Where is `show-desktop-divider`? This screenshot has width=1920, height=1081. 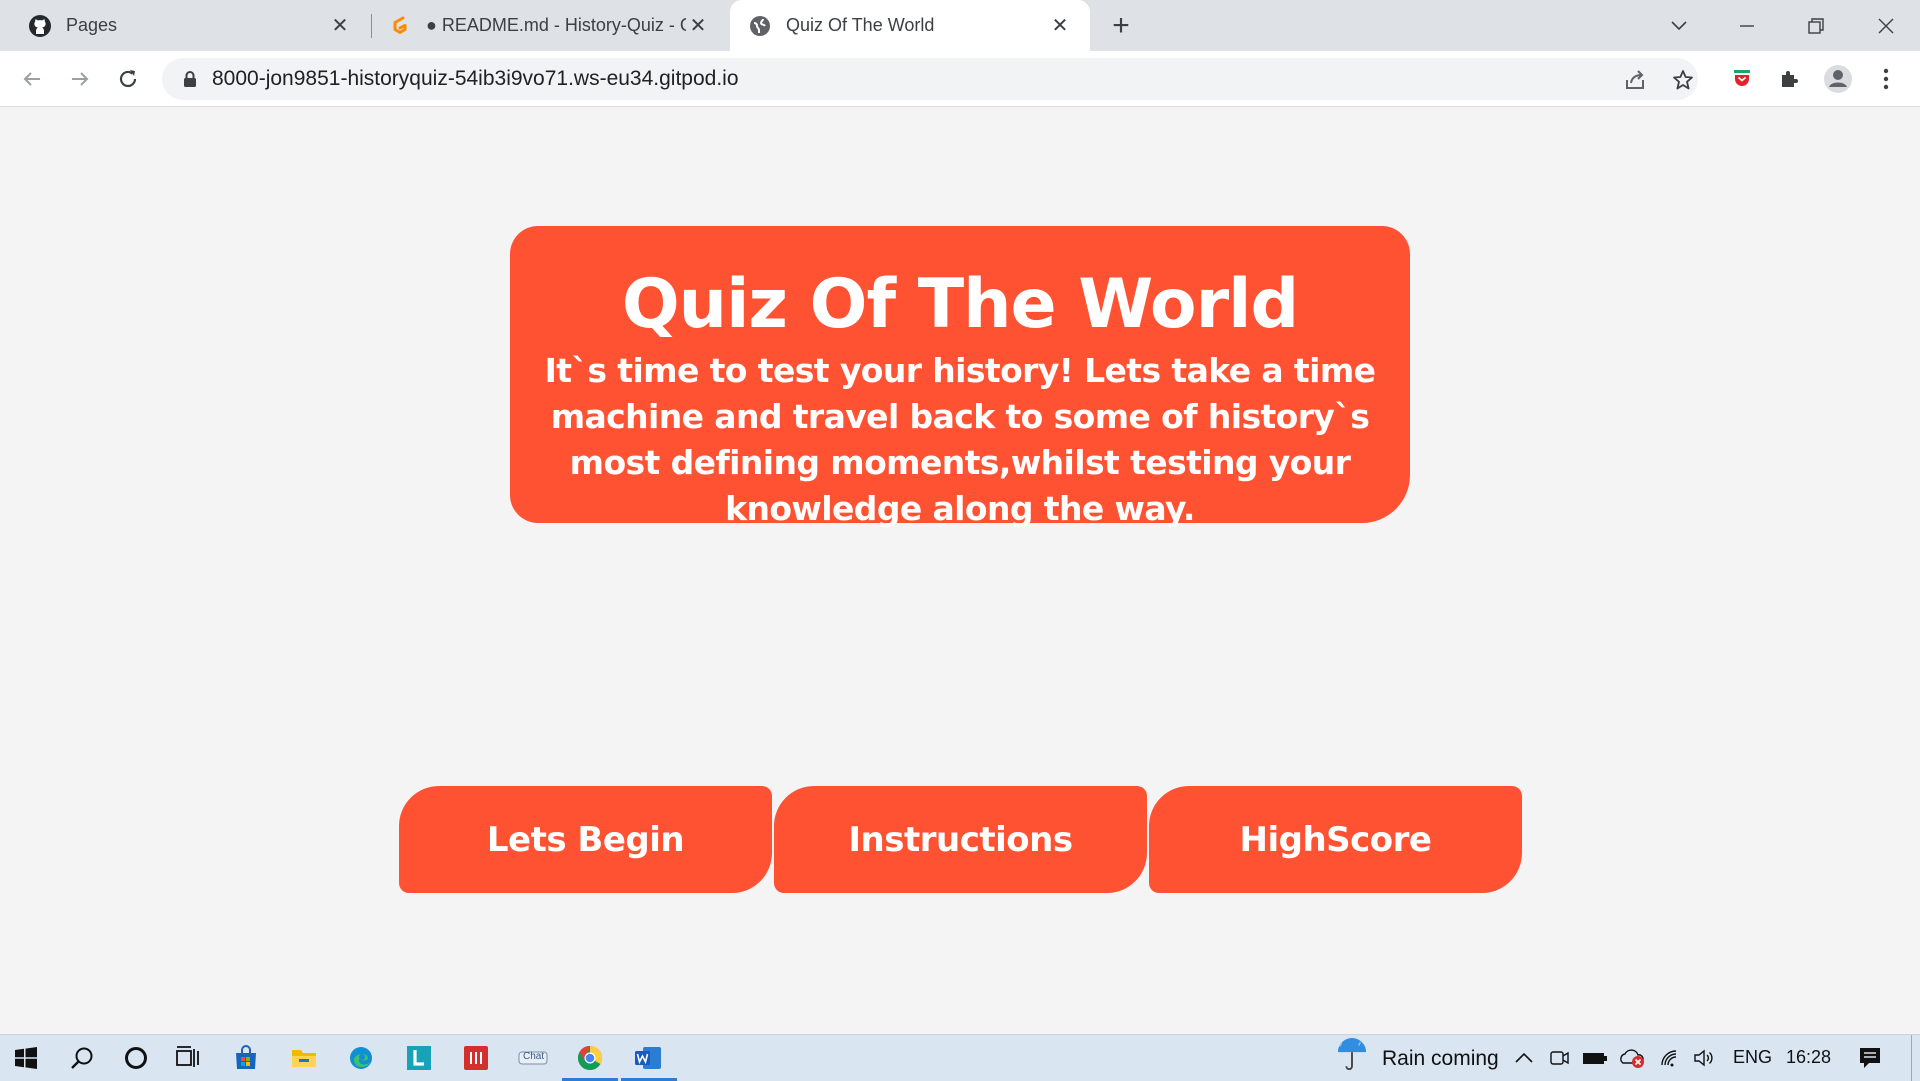
show-desktop-divider is located at coordinates (1911, 1058).